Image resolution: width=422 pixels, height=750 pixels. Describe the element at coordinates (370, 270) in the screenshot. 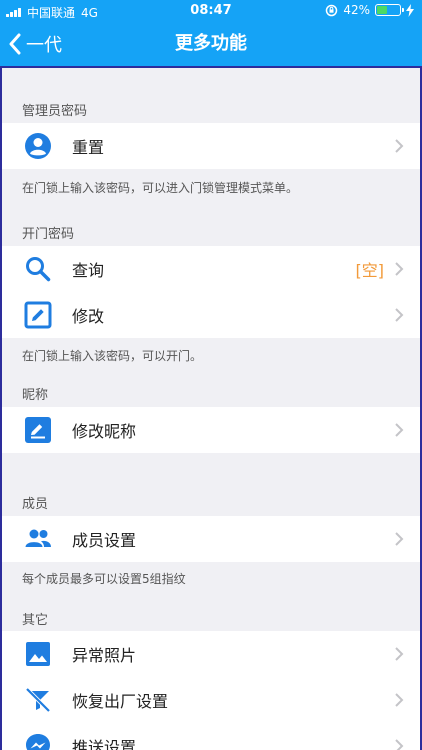

I see `door-query-value: [空]` at that location.